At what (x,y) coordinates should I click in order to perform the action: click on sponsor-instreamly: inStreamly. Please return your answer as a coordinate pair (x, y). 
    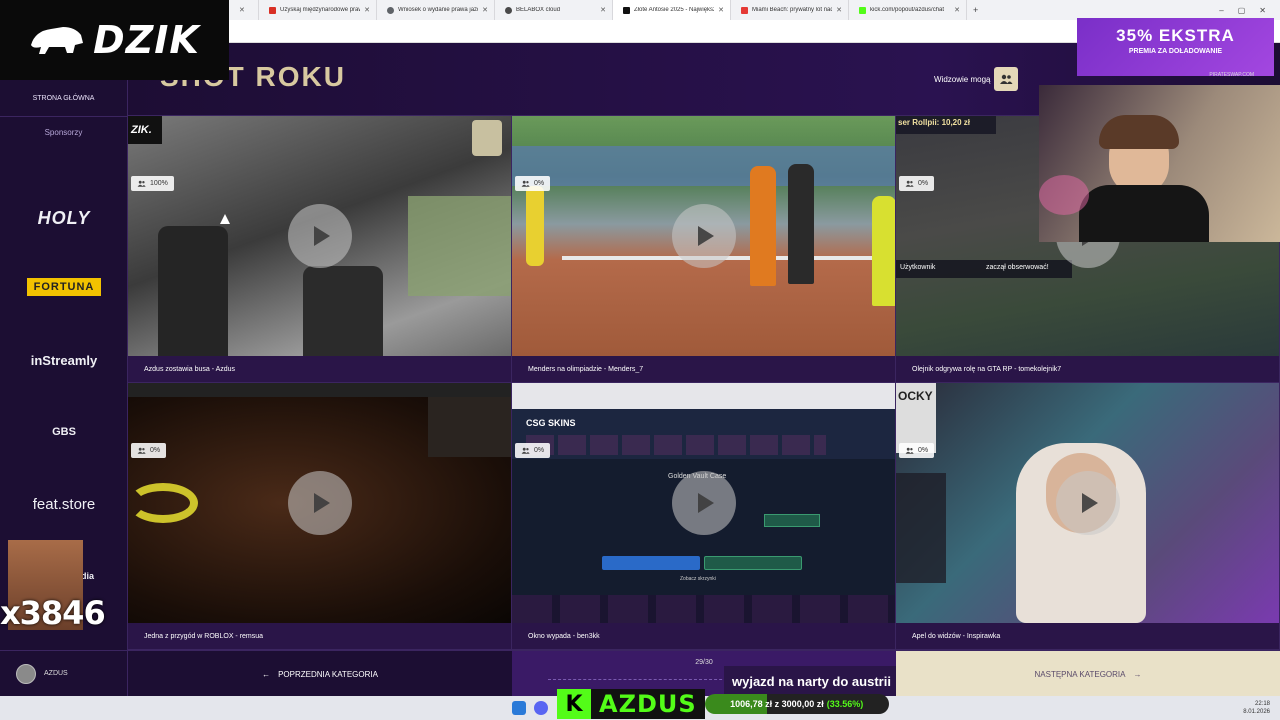
    Looking at the image, I should click on (64, 360).